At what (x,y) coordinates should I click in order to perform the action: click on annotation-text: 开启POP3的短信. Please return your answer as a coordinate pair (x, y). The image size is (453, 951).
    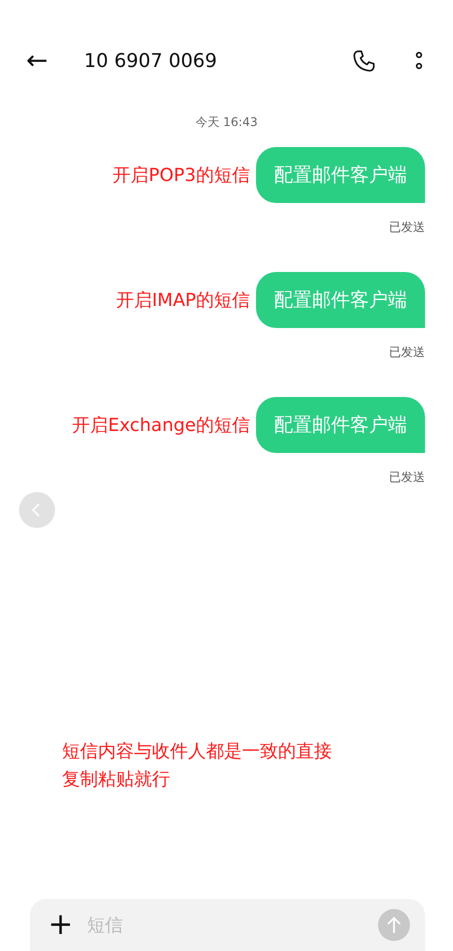
    Looking at the image, I should click on (181, 175).